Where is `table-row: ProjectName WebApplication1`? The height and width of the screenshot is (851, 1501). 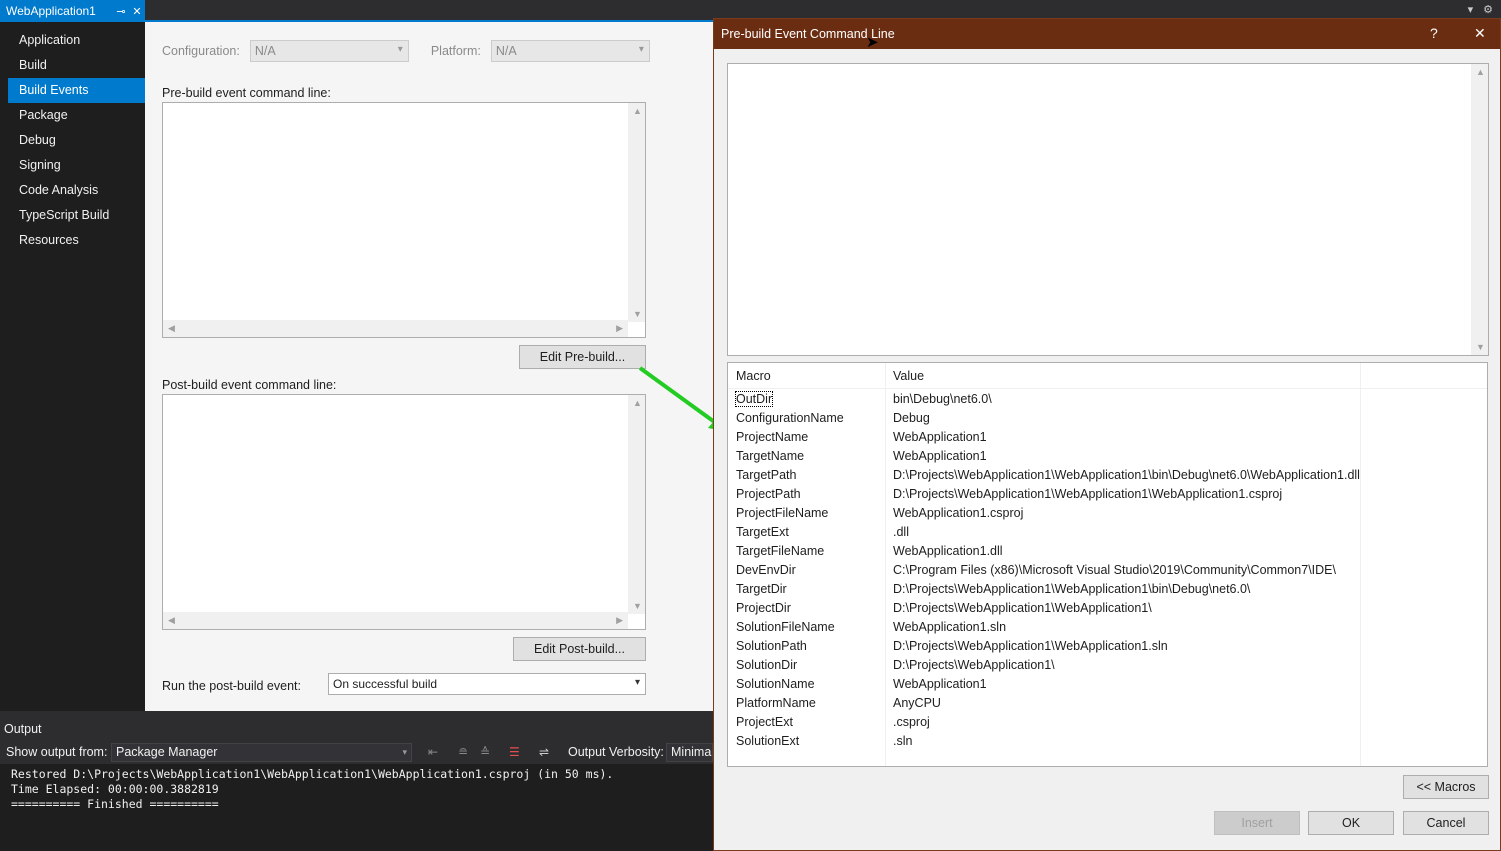 table-row: ProjectName WebApplication1 is located at coordinates (1107, 436).